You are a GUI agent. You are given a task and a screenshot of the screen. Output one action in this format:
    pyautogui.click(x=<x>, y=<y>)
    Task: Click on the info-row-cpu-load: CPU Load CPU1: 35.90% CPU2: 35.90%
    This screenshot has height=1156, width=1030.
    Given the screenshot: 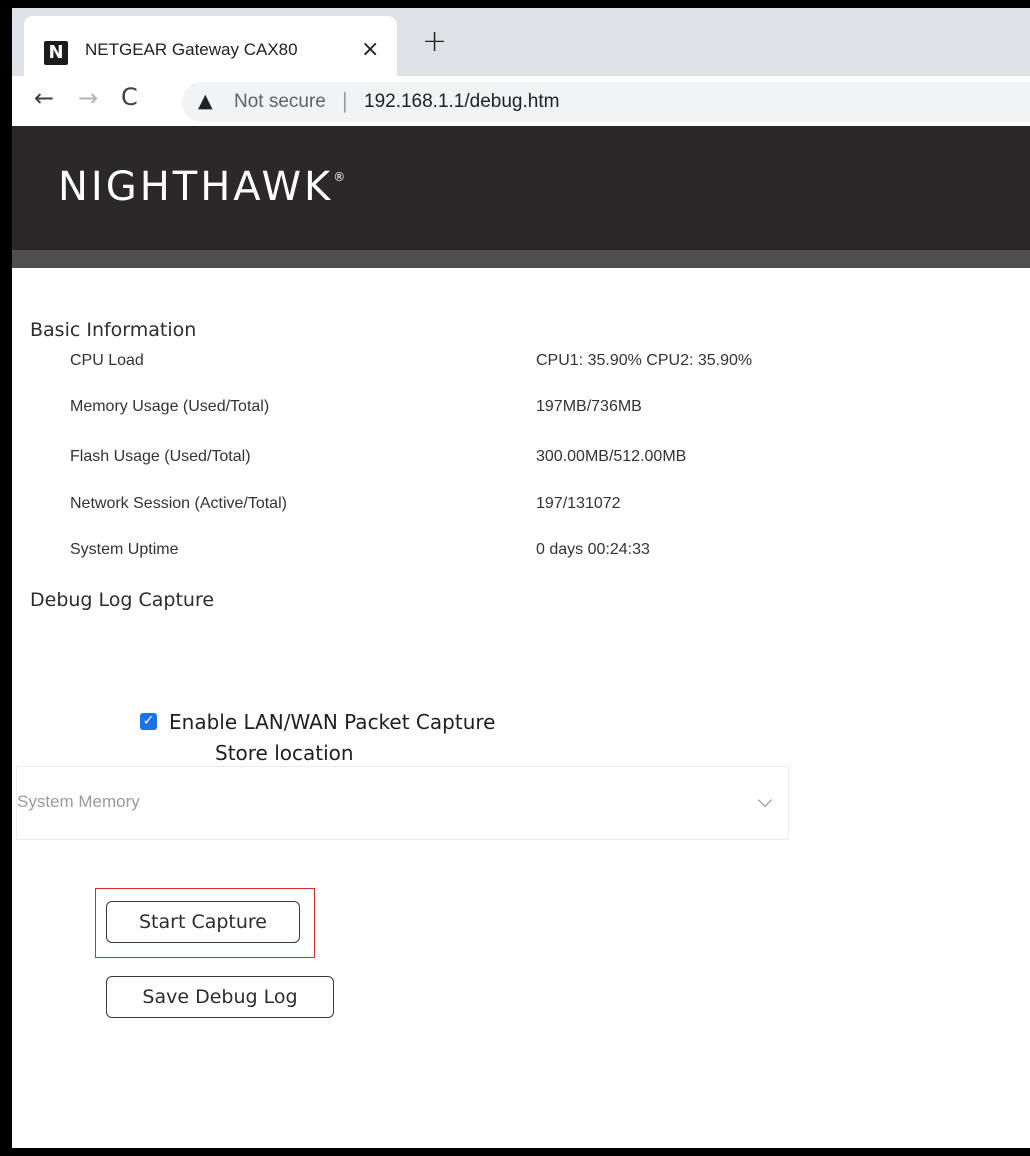 What is the action you would take?
    pyautogui.click(x=521, y=367)
    